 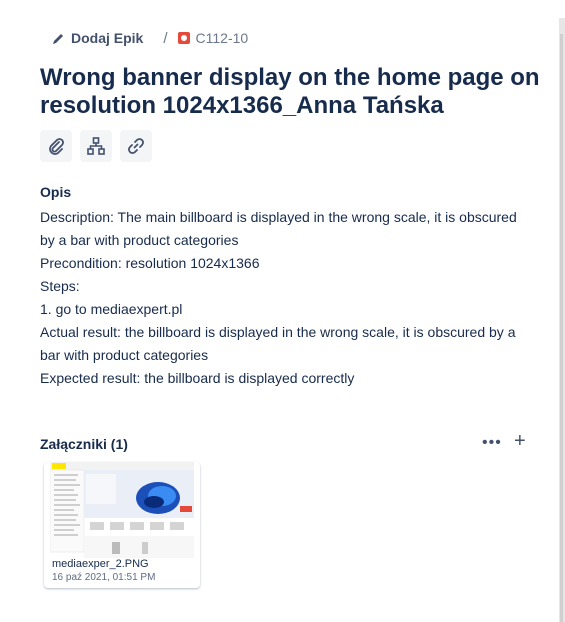 I want to click on breadcrumb: Dodaj Epik / C112-10, so click(x=150, y=38).